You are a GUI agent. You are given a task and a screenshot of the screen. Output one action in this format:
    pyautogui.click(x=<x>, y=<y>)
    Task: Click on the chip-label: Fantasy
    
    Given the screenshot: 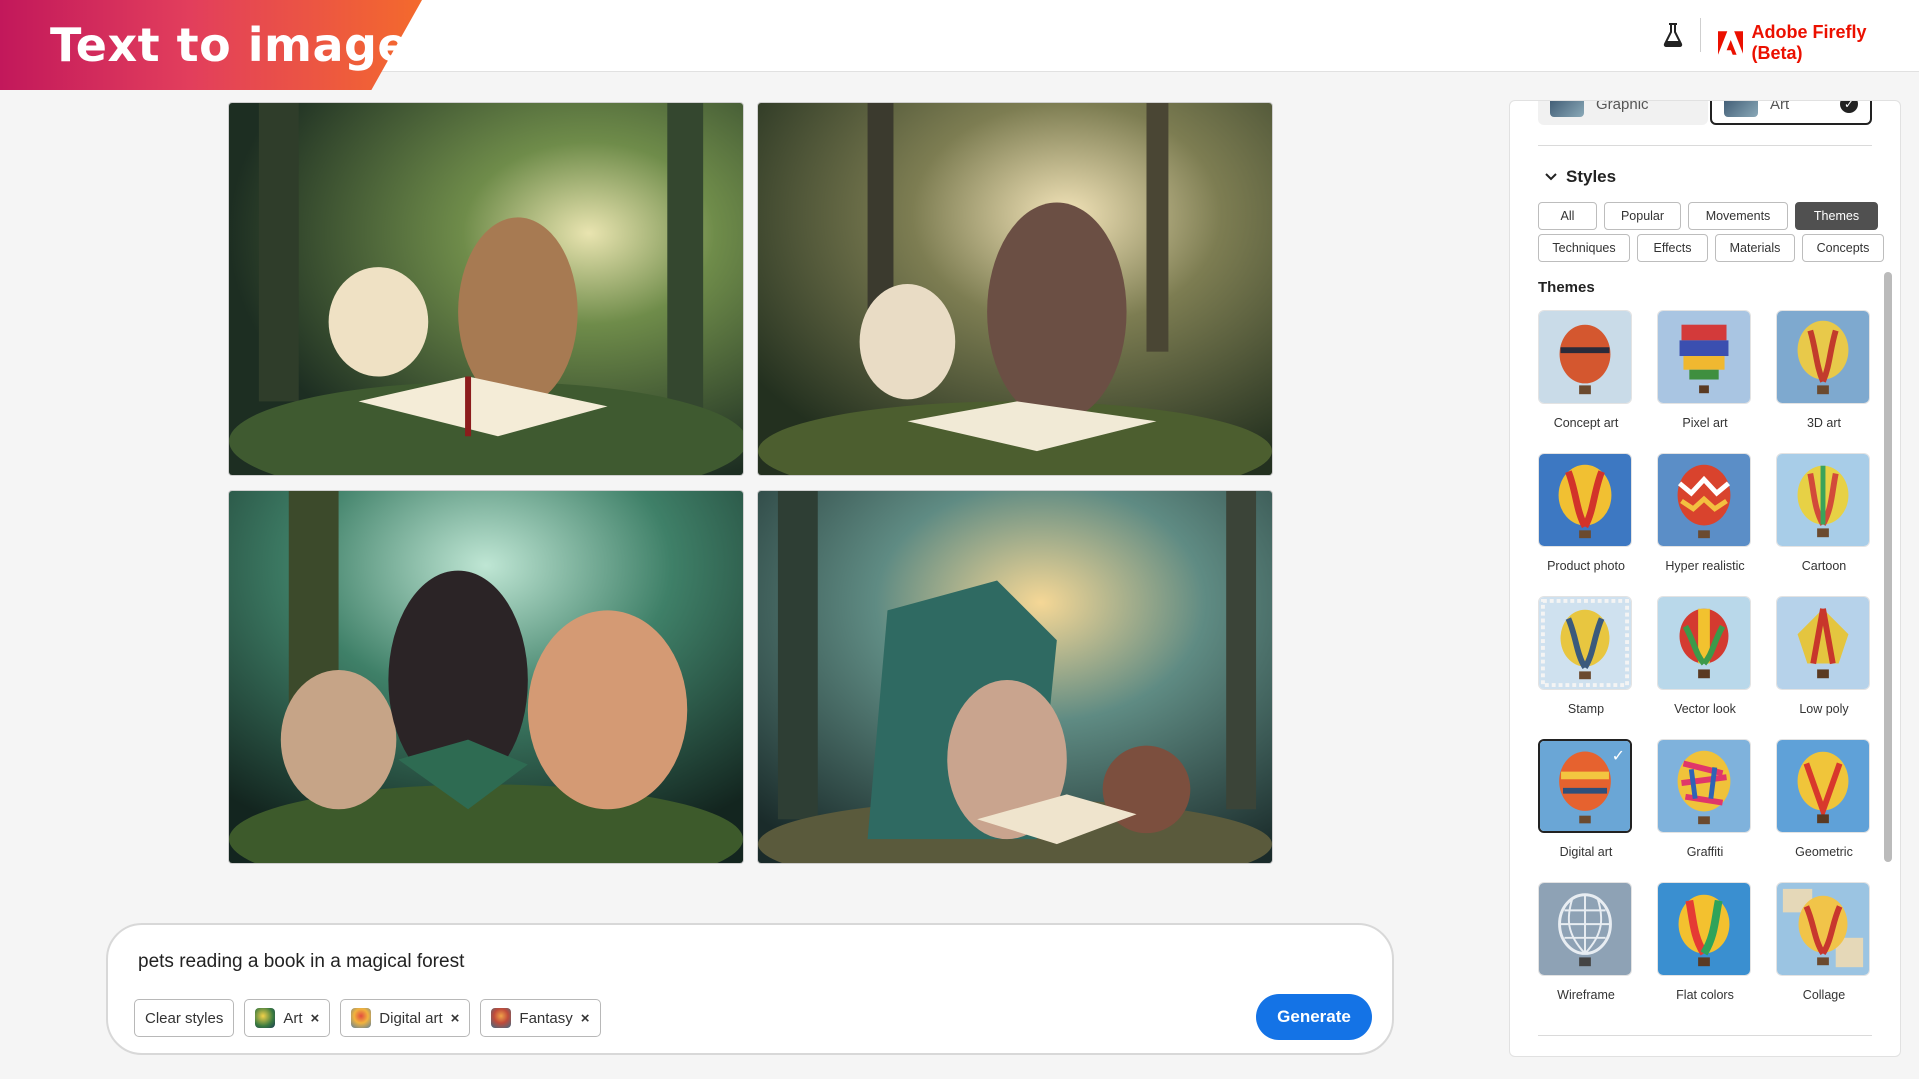 What is the action you would take?
    pyautogui.click(x=546, y=1018)
    